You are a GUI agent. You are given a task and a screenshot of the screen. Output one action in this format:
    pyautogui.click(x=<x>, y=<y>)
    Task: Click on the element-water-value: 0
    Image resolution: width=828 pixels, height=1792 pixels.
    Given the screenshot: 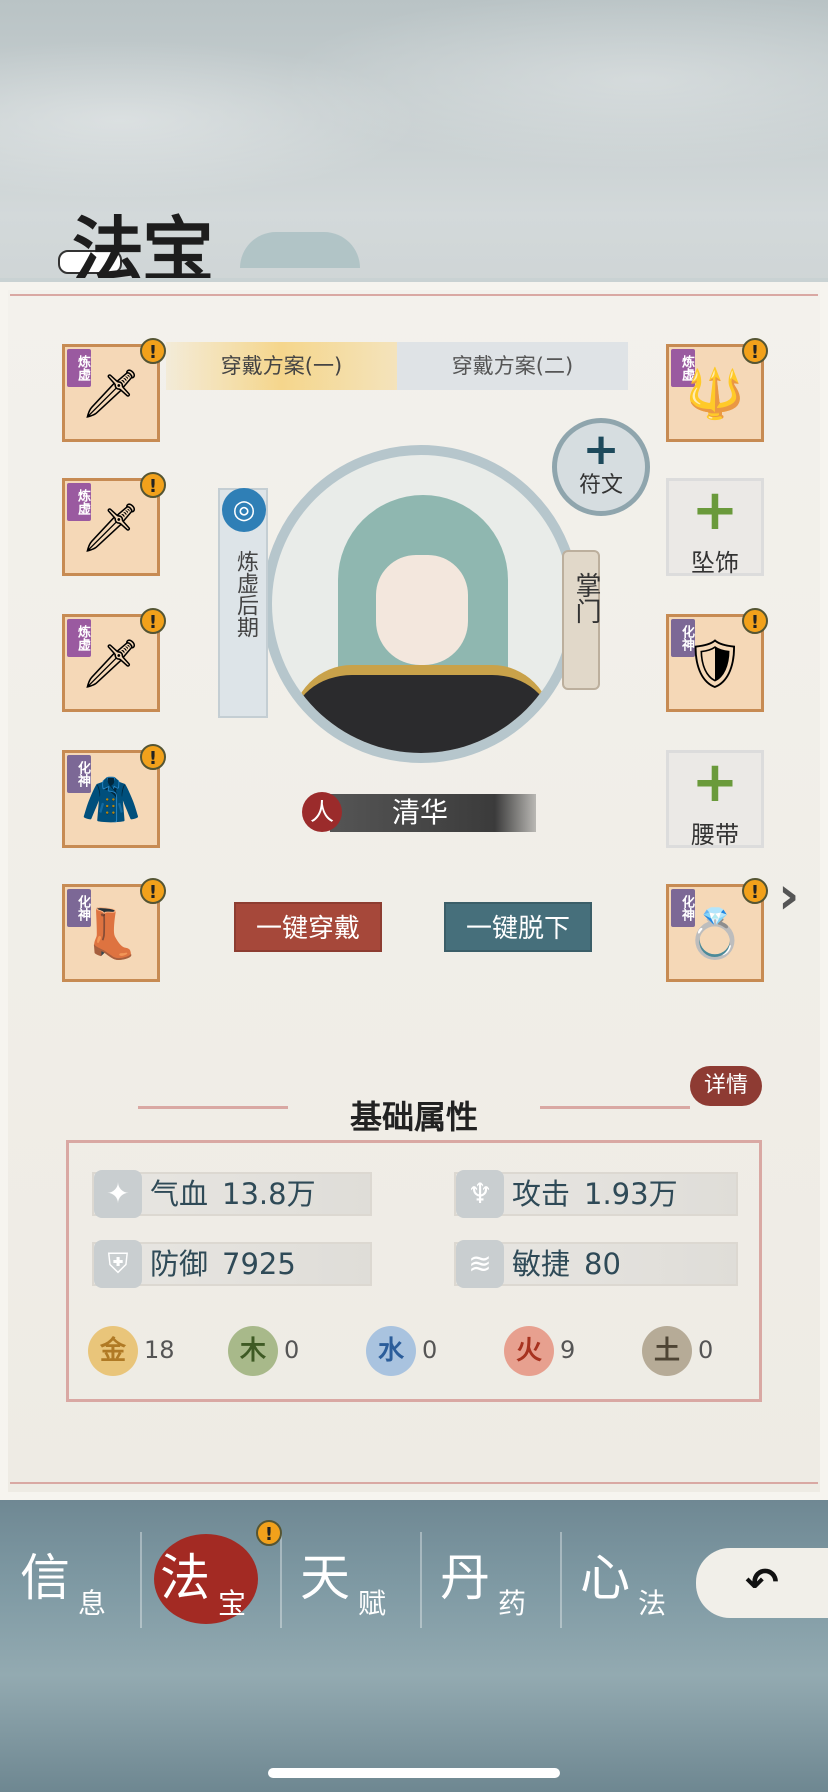 What is the action you would take?
    pyautogui.click(x=430, y=1350)
    